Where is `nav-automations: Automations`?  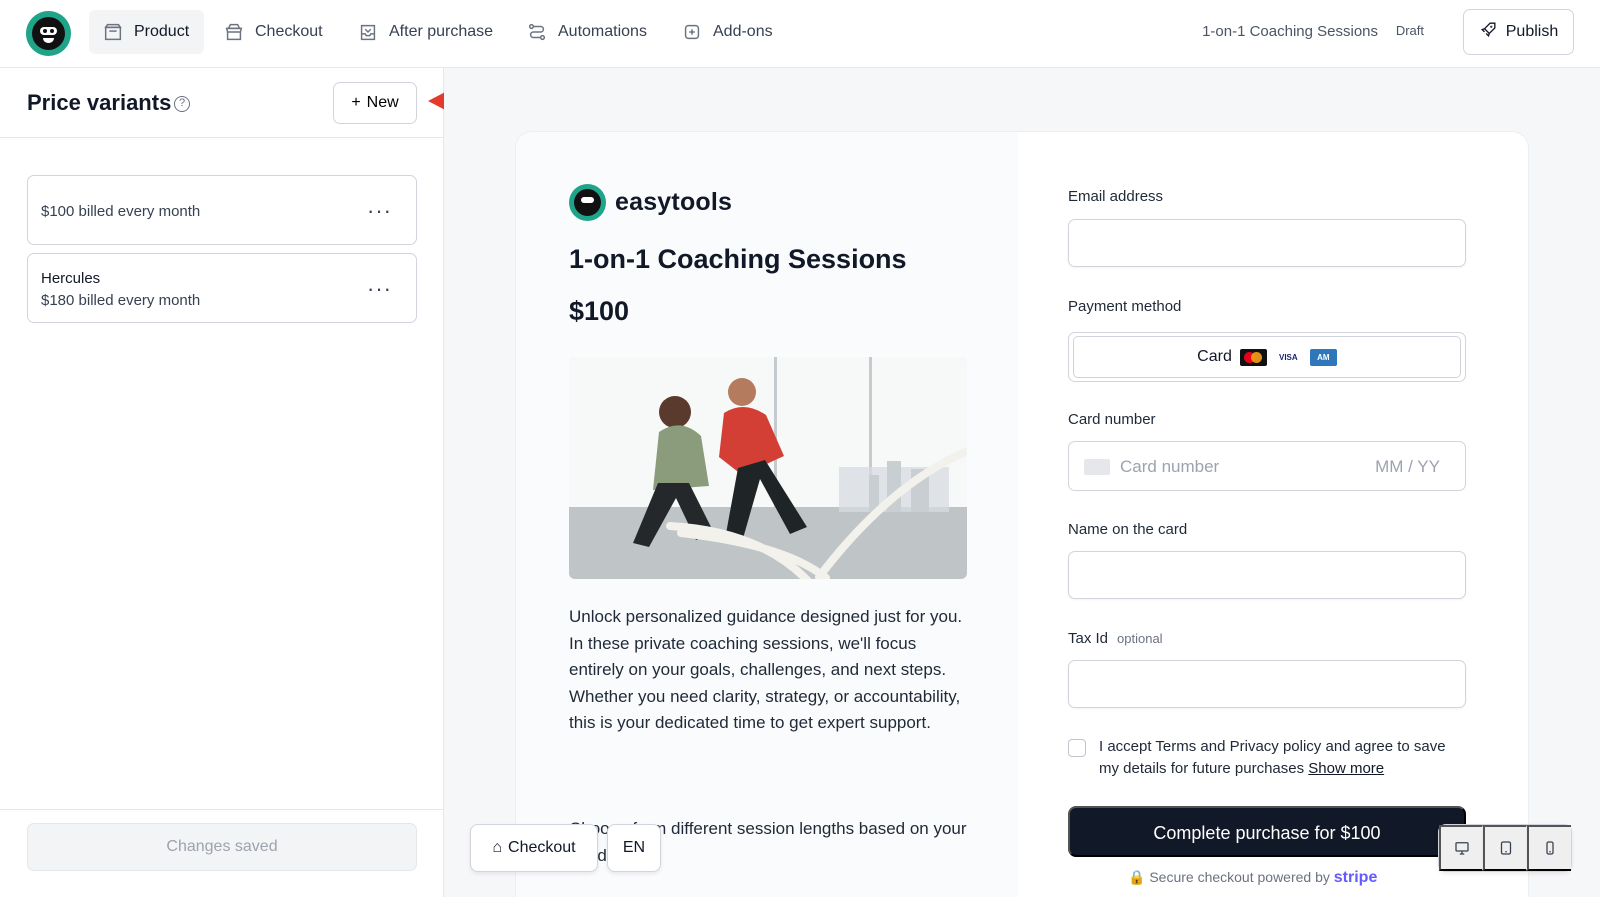 nav-automations: Automations is located at coordinates (585, 32).